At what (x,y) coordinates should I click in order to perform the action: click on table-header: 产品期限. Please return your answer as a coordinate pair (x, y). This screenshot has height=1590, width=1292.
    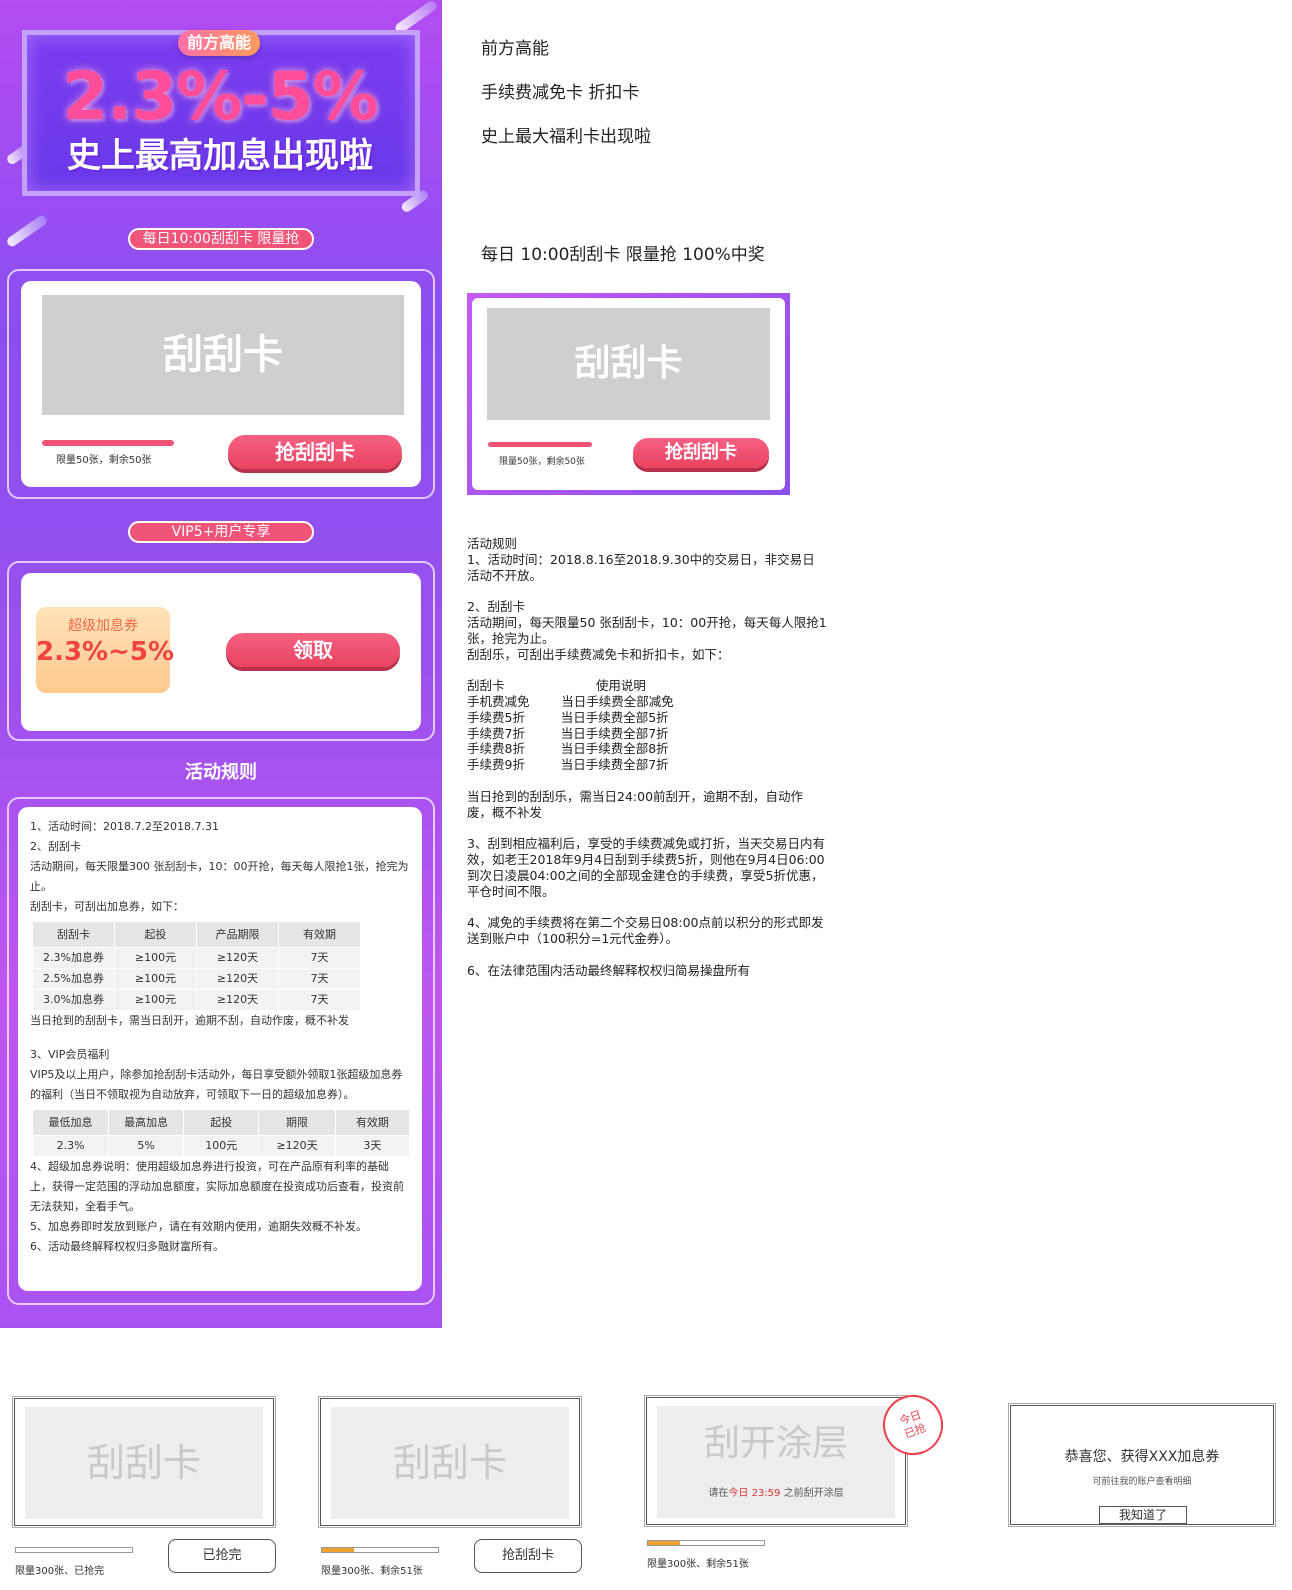
    Looking at the image, I should click on (237, 934).